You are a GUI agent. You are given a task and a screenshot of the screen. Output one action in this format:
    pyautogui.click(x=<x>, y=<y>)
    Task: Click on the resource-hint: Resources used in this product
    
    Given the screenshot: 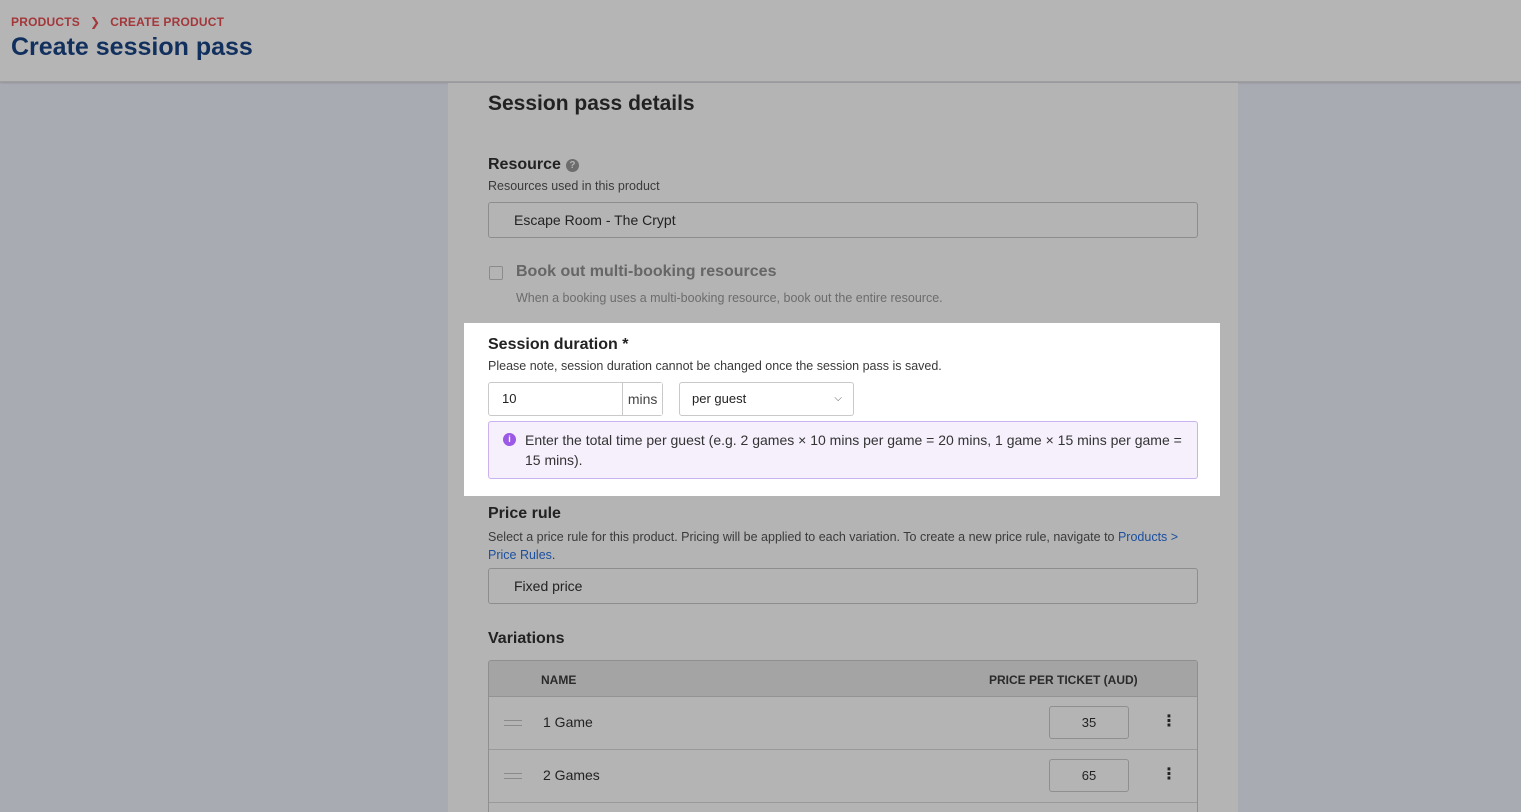 What is the action you would take?
    pyautogui.click(x=574, y=186)
    